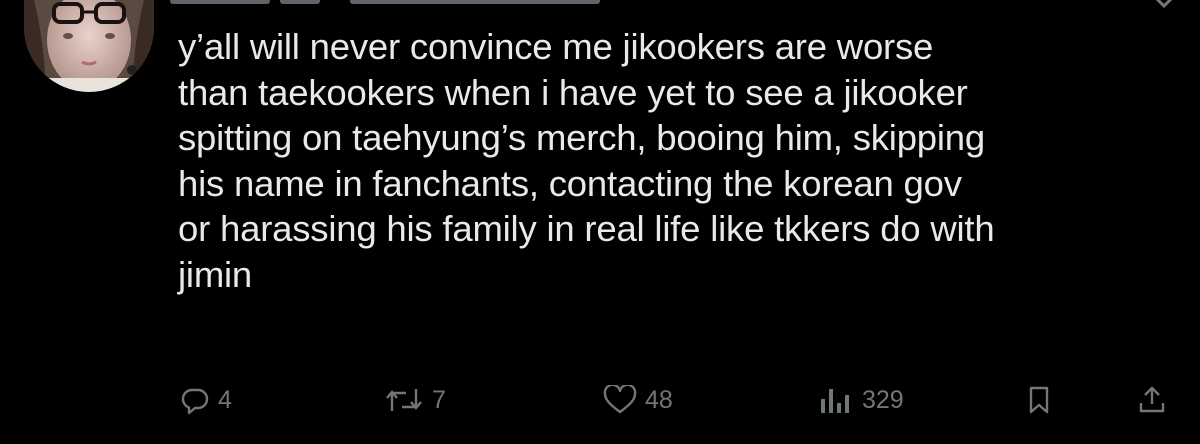 The image size is (1200, 444). What do you see at coordinates (883, 399) in the screenshot?
I see `views-count: 329` at bounding box center [883, 399].